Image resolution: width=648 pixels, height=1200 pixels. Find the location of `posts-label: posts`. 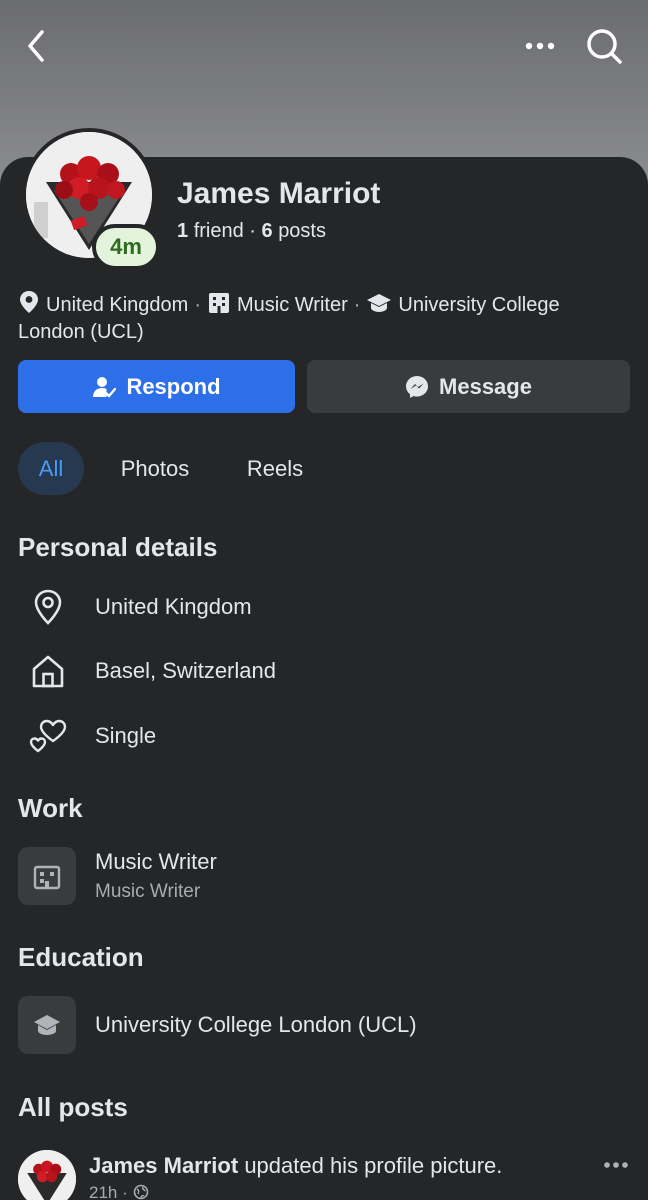

posts-label: posts is located at coordinates (302, 231).